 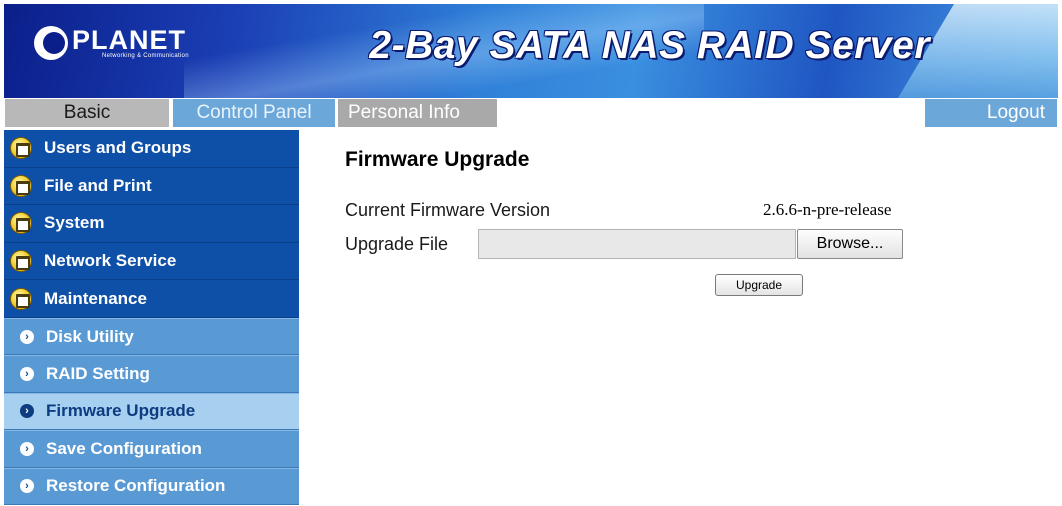 I want to click on sidebar-category-users-and-groups: Users and Groups, so click(x=151, y=149).